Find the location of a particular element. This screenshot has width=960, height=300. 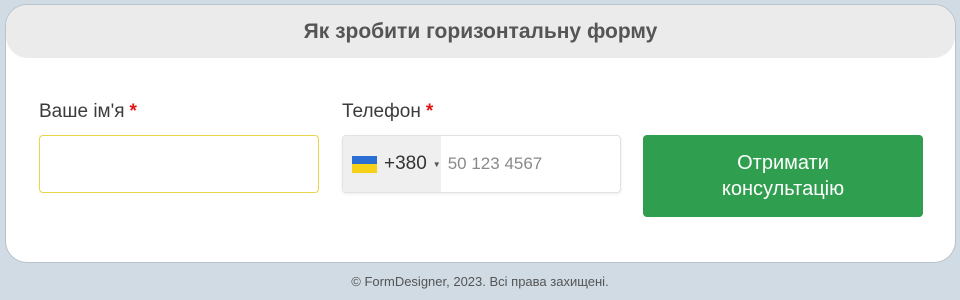

get-consultation-button: Отримати консультацію is located at coordinates (783, 176).